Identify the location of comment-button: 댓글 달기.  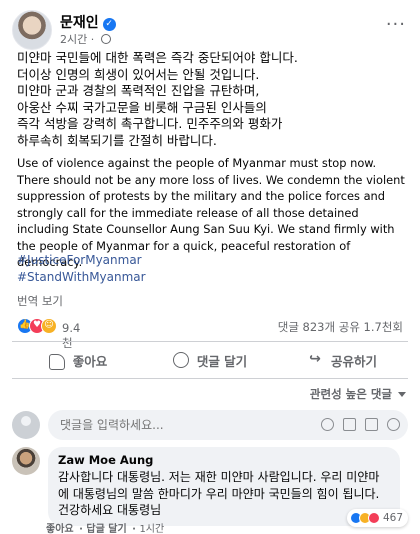
(210, 360).